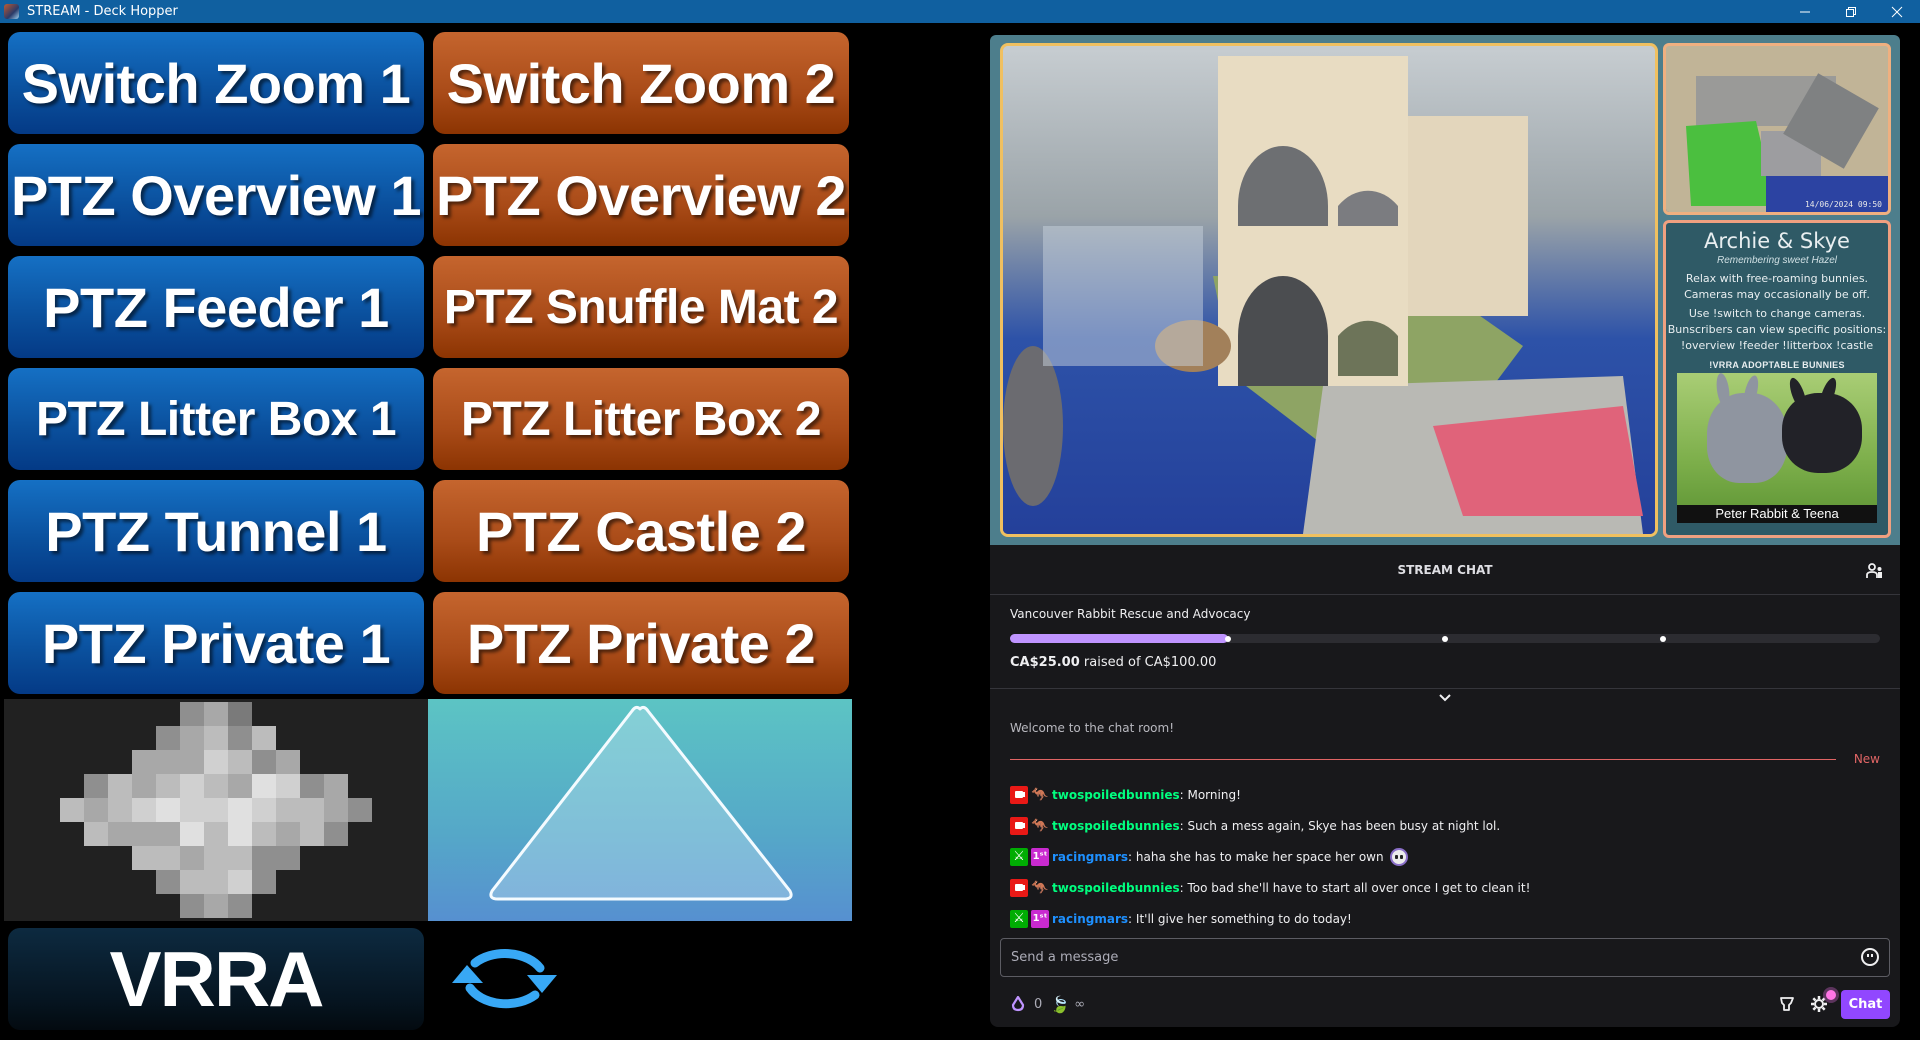 This screenshot has height=1040, width=1920. Describe the element at coordinates (641, 419) in the screenshot. I see `ptz-litter-box-2-button: PTZ Litter Box 2` at that location.